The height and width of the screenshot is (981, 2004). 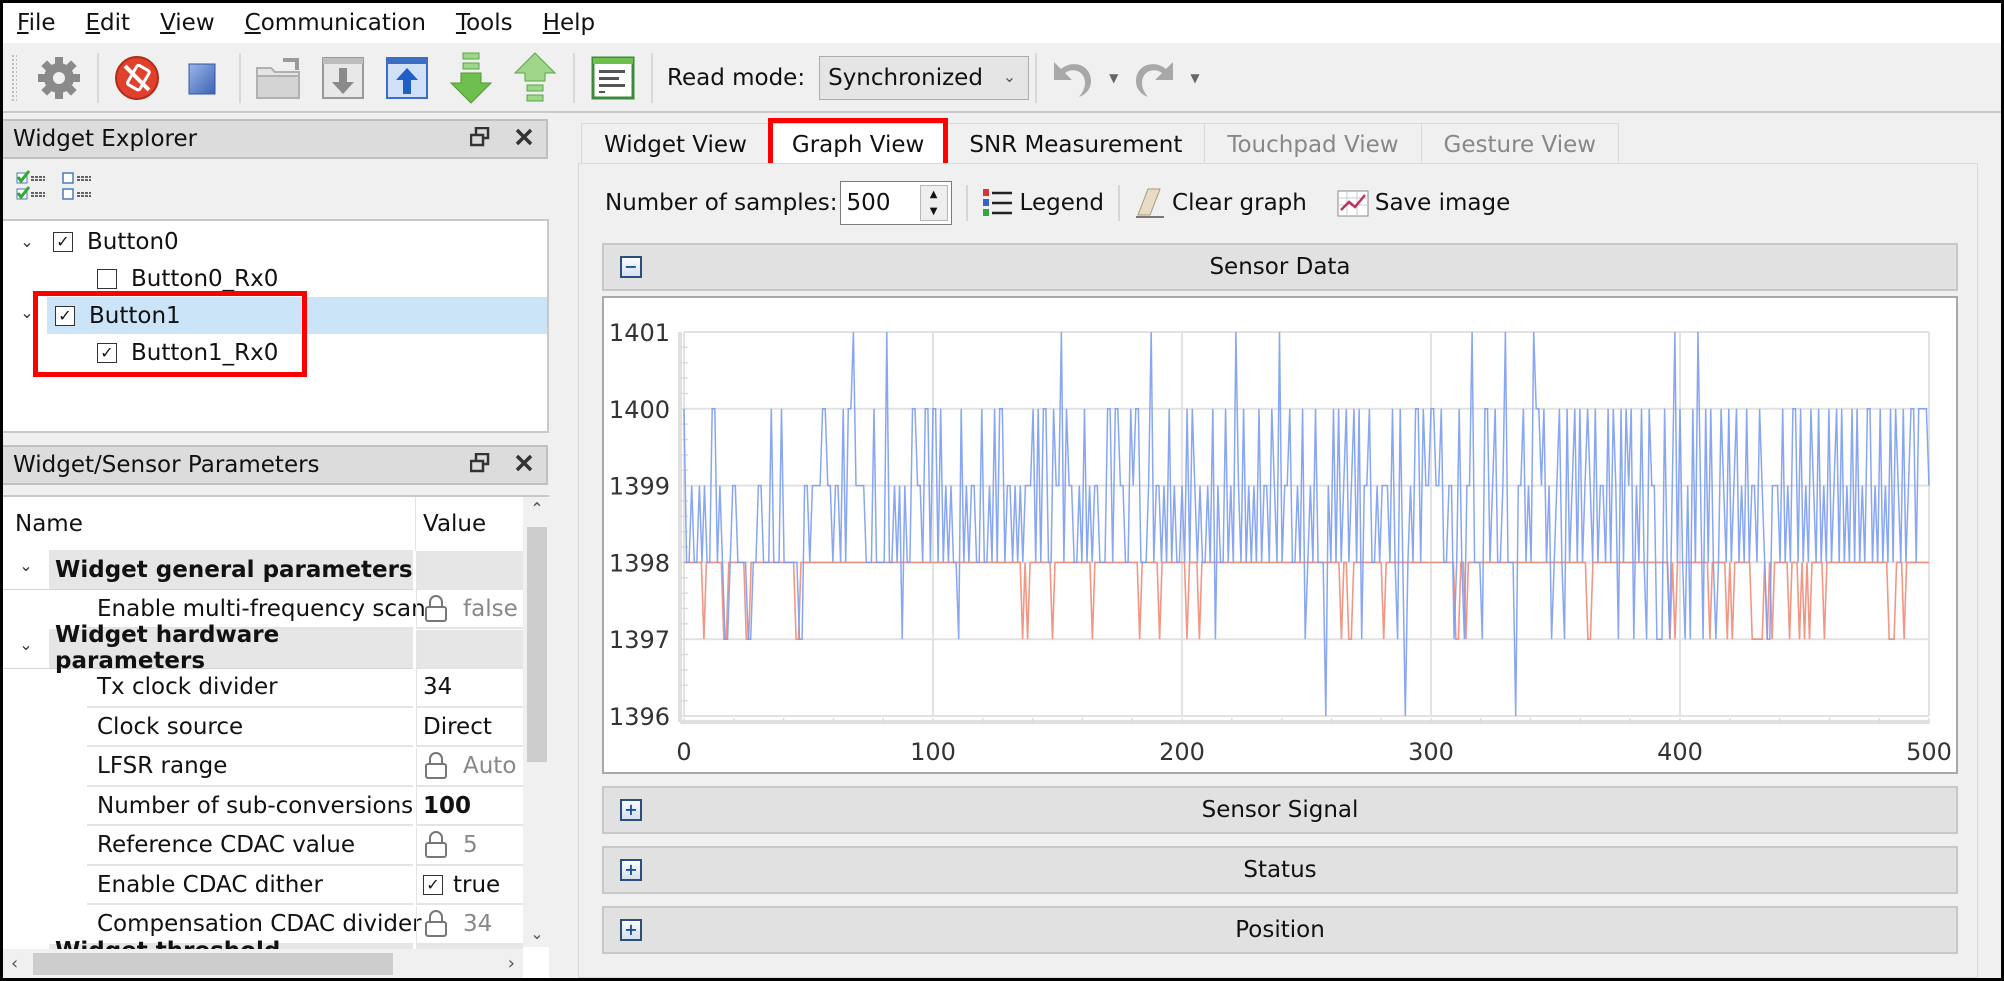 I want to click on parameter-name: Clock source, so click(x=170, y=726).